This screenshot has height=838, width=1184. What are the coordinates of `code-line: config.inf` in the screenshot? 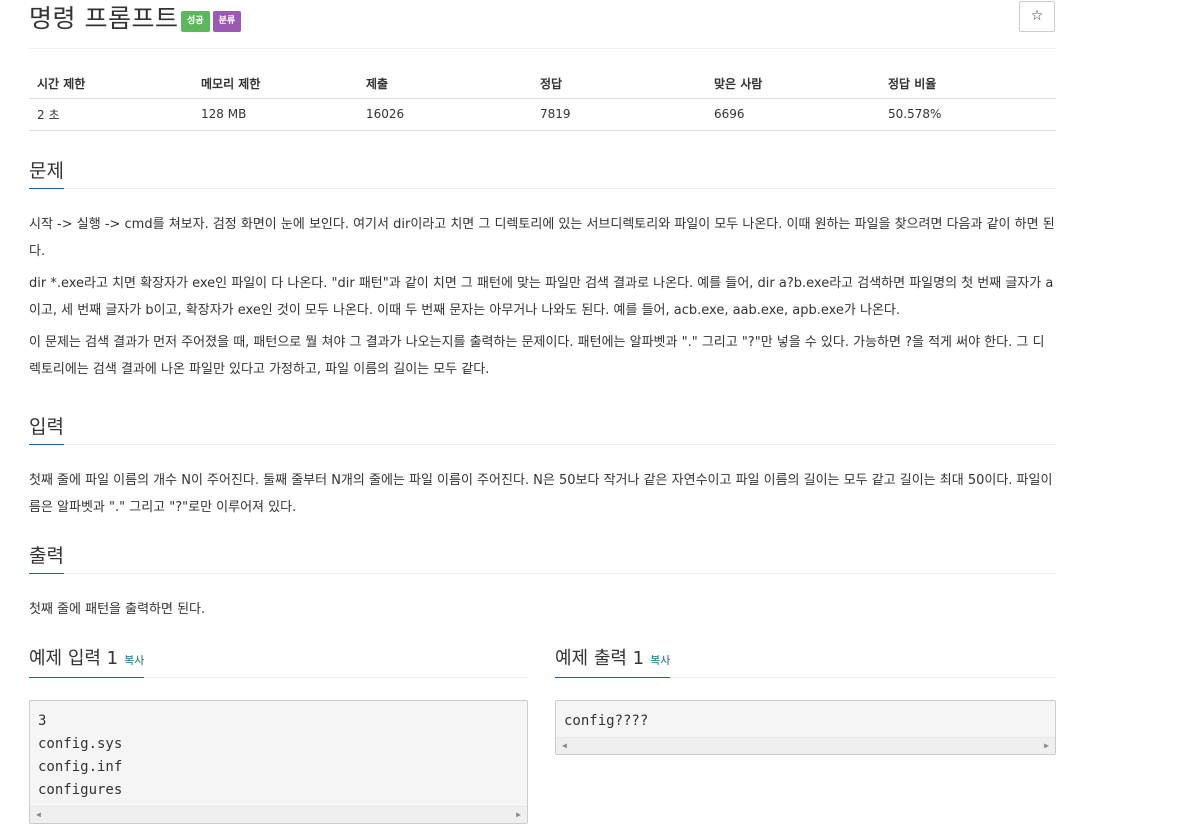 It's located at (80, 767).